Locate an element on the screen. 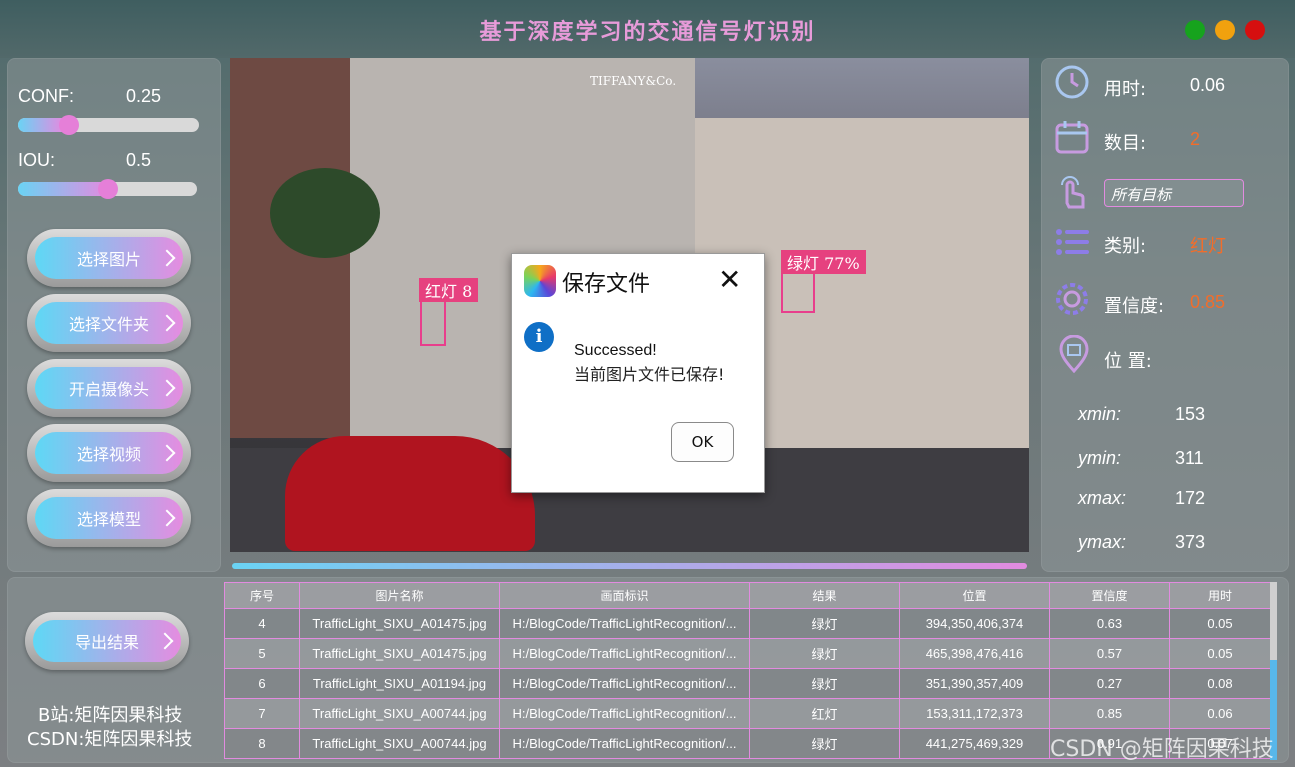 This screenshot has height=767, width=1295. location-icon is located at coordinates (1074, 354).